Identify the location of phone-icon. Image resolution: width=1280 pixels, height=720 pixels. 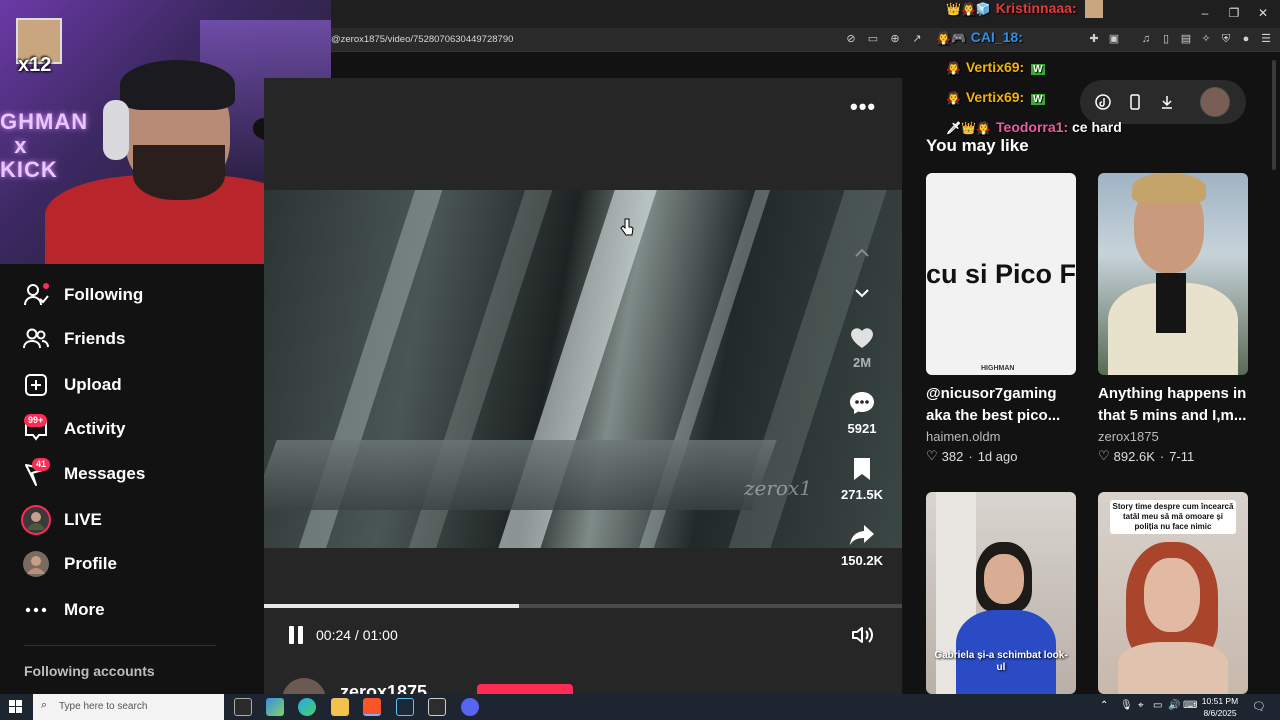
(1135, 102).